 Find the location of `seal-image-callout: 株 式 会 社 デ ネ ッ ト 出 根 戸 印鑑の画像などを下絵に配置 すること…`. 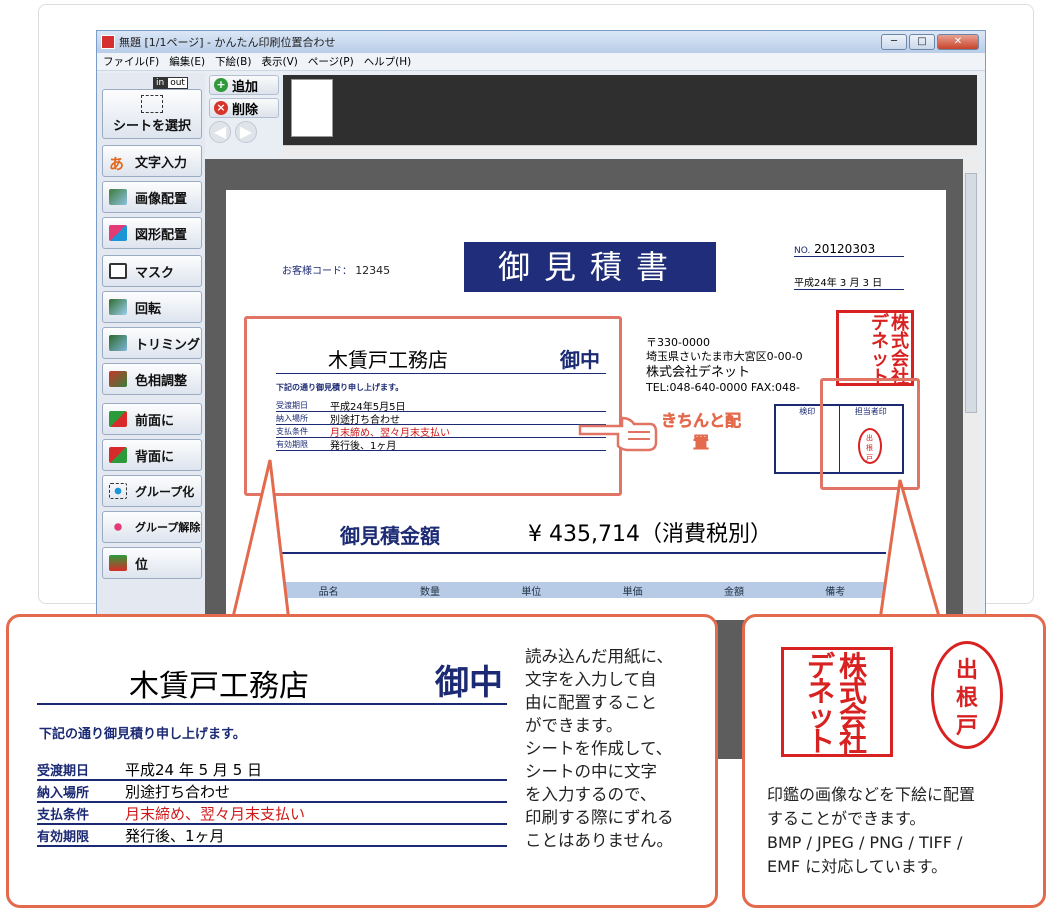

seal-image-callout: 株 式 会 社 デ ネ ッ ト 出 根 戸 印鑑の画像などを下絵に配置 すること… is located at coordinates (894, 761).